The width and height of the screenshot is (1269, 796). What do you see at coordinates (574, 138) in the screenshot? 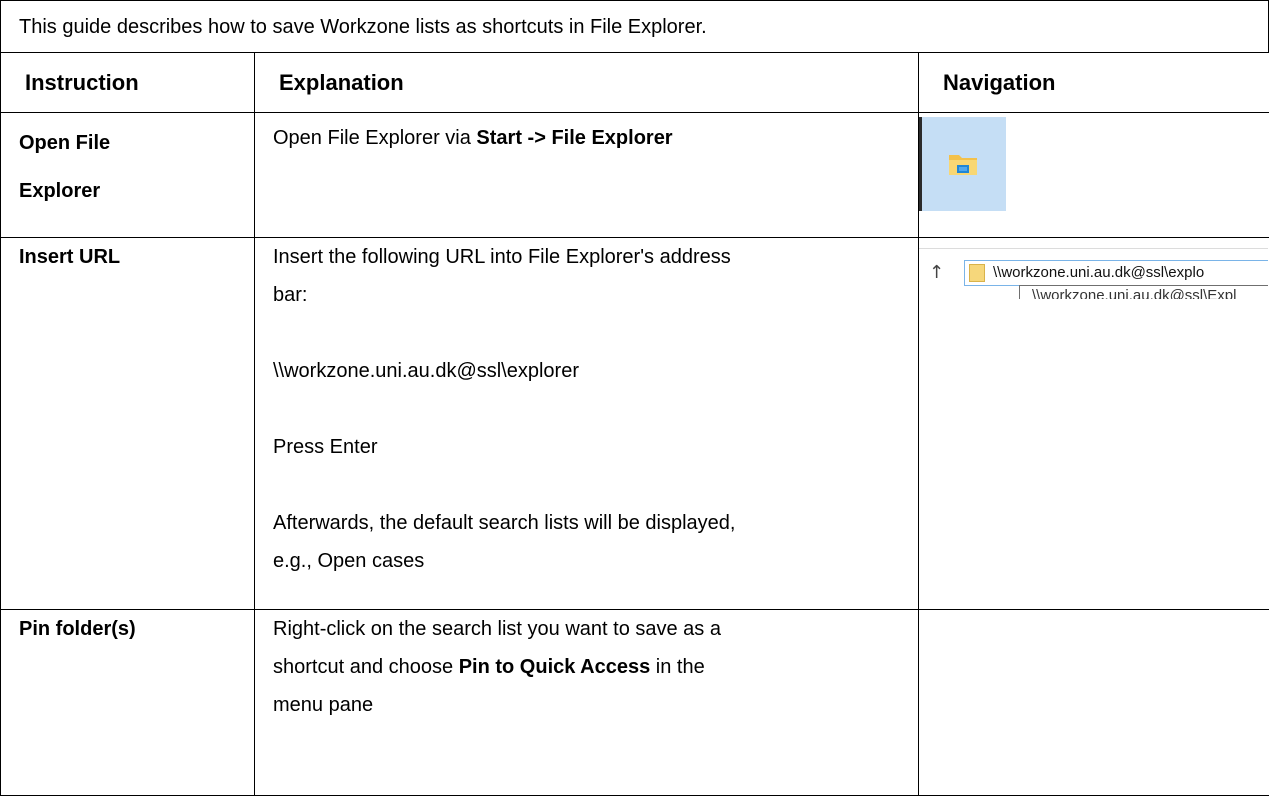
I see `explanation-bold-text: Start -> File Explorer` at bounding box center [574, 138].